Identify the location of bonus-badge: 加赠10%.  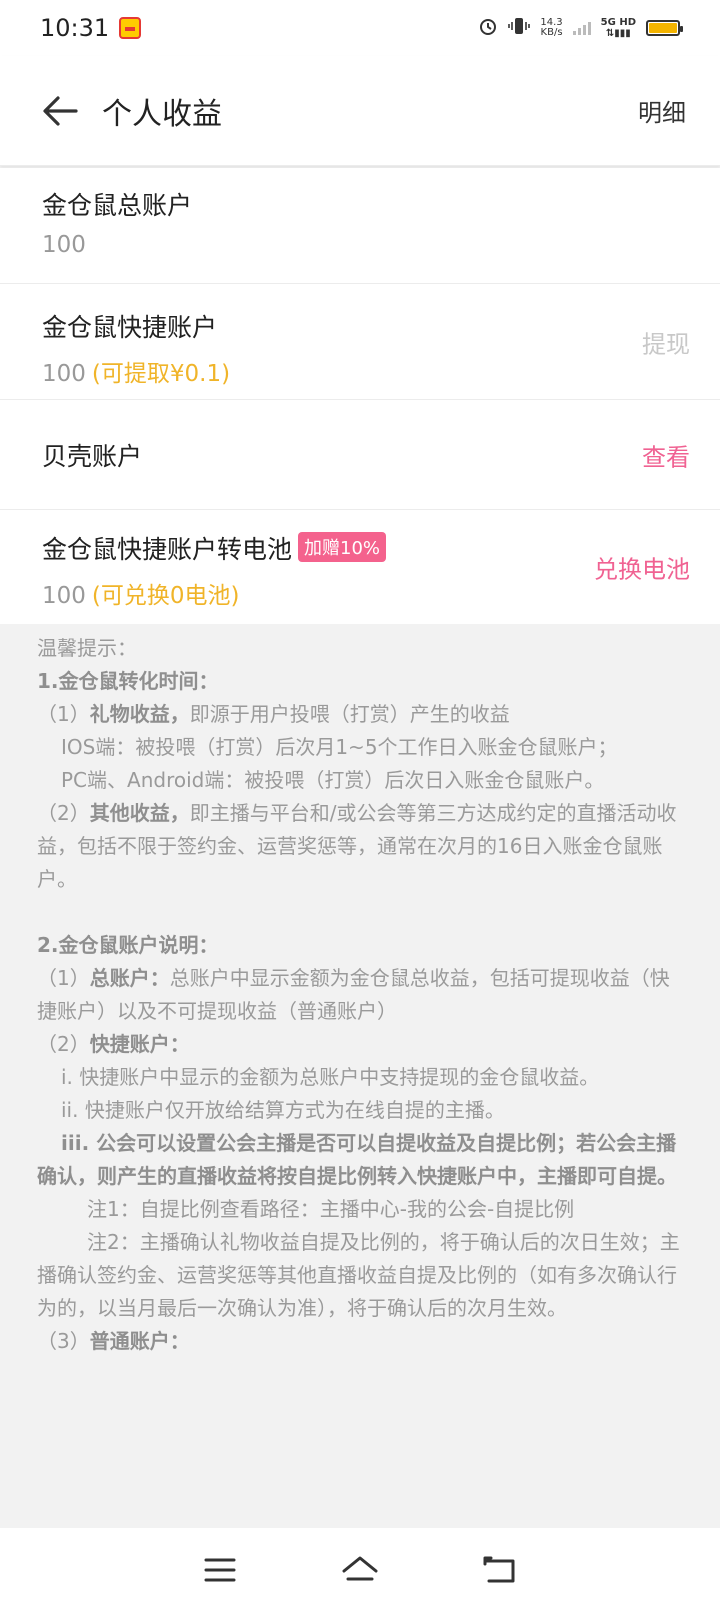
(342, 547).